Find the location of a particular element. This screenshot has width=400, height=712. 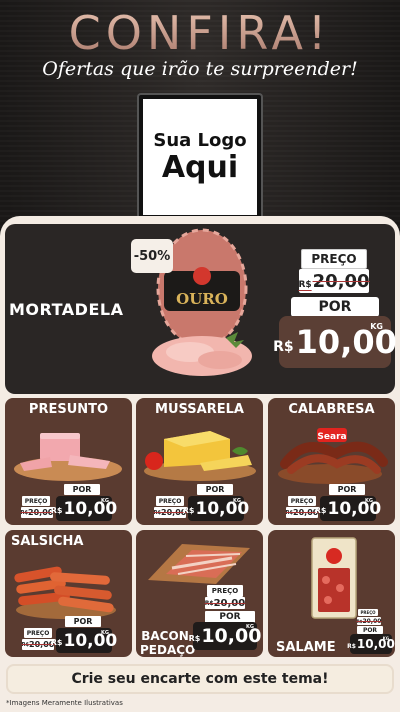

product-name: BACON PEDAÇO is located at coordinates (168, 643).